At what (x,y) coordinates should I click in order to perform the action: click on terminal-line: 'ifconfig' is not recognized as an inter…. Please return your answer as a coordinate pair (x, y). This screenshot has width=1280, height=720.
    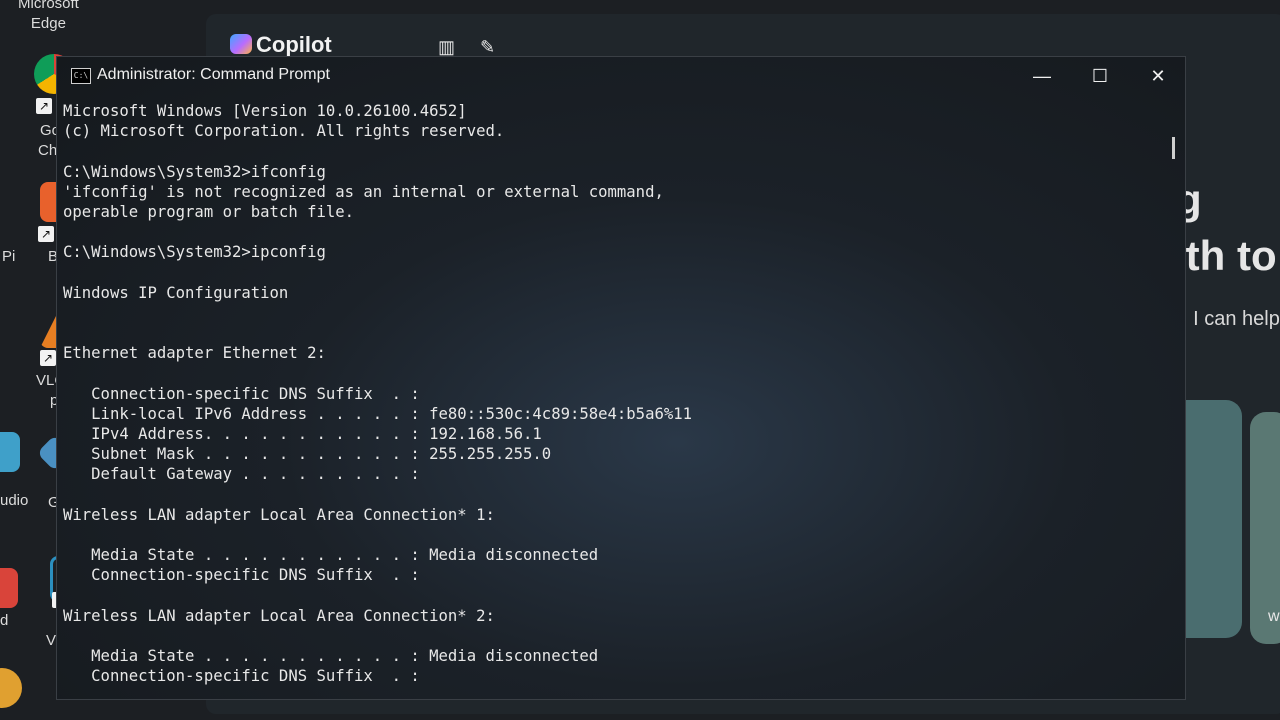
    Looking at the image, I should click on (363, 191).